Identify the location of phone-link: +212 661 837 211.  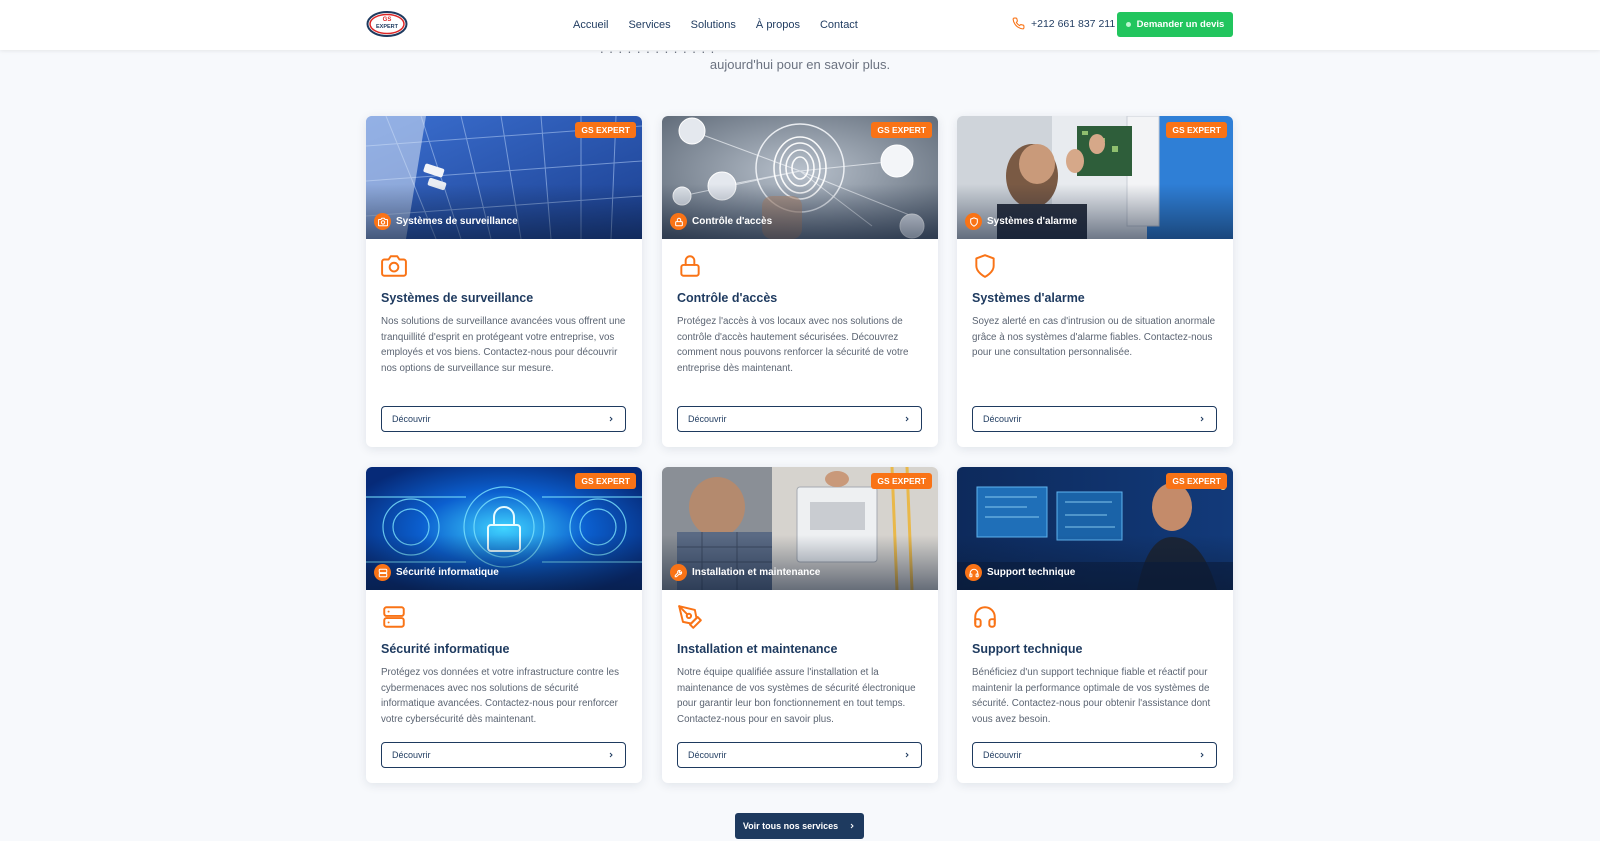
(1063, 23).